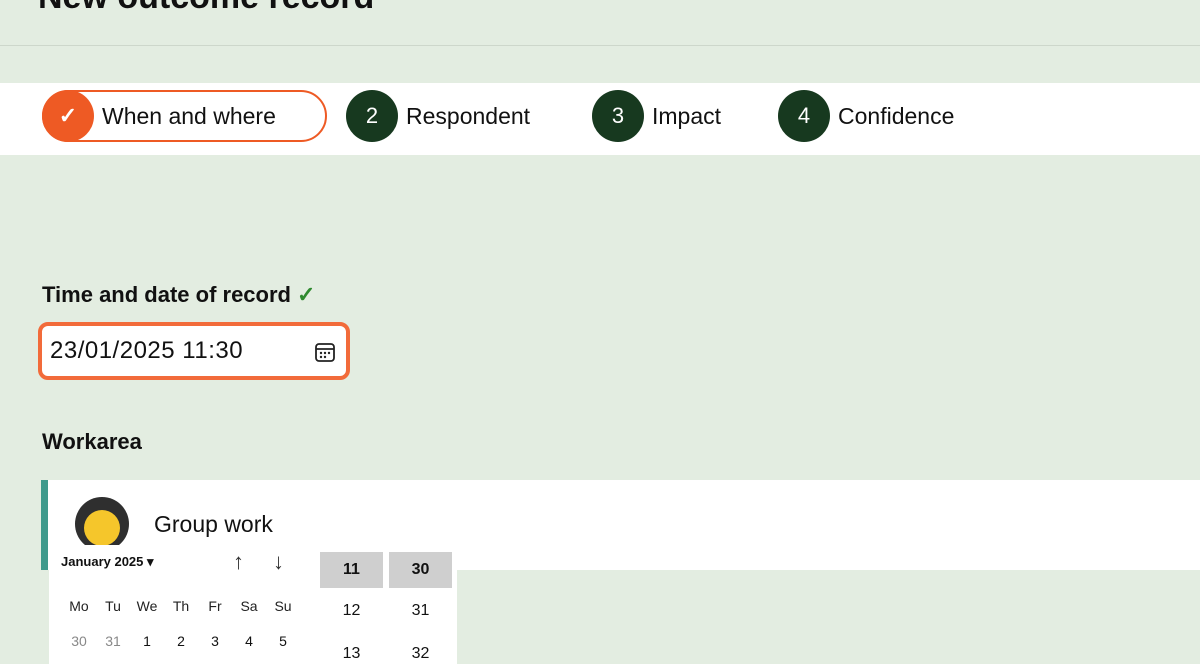  Describe the element at coordinates (351, 611) in the screenshot. I see `hour-option: 12` at that location.